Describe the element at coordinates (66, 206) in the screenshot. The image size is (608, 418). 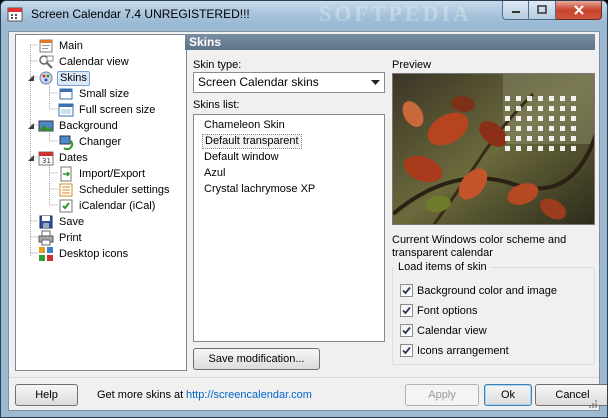
I see `ical-icon` at that location.